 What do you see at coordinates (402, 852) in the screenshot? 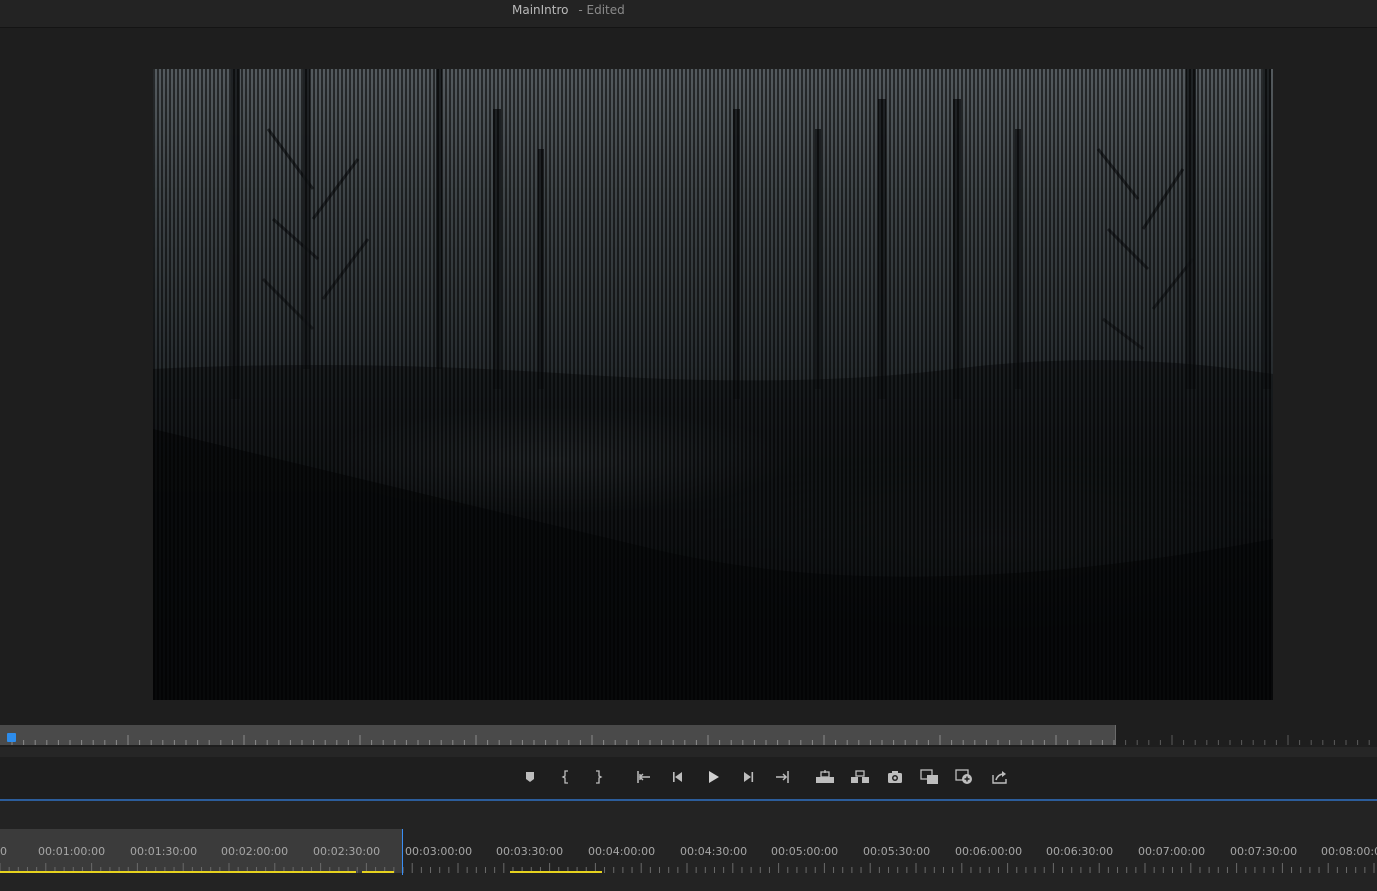
I see `timeline-playhead` at bounding box center [402, 852].